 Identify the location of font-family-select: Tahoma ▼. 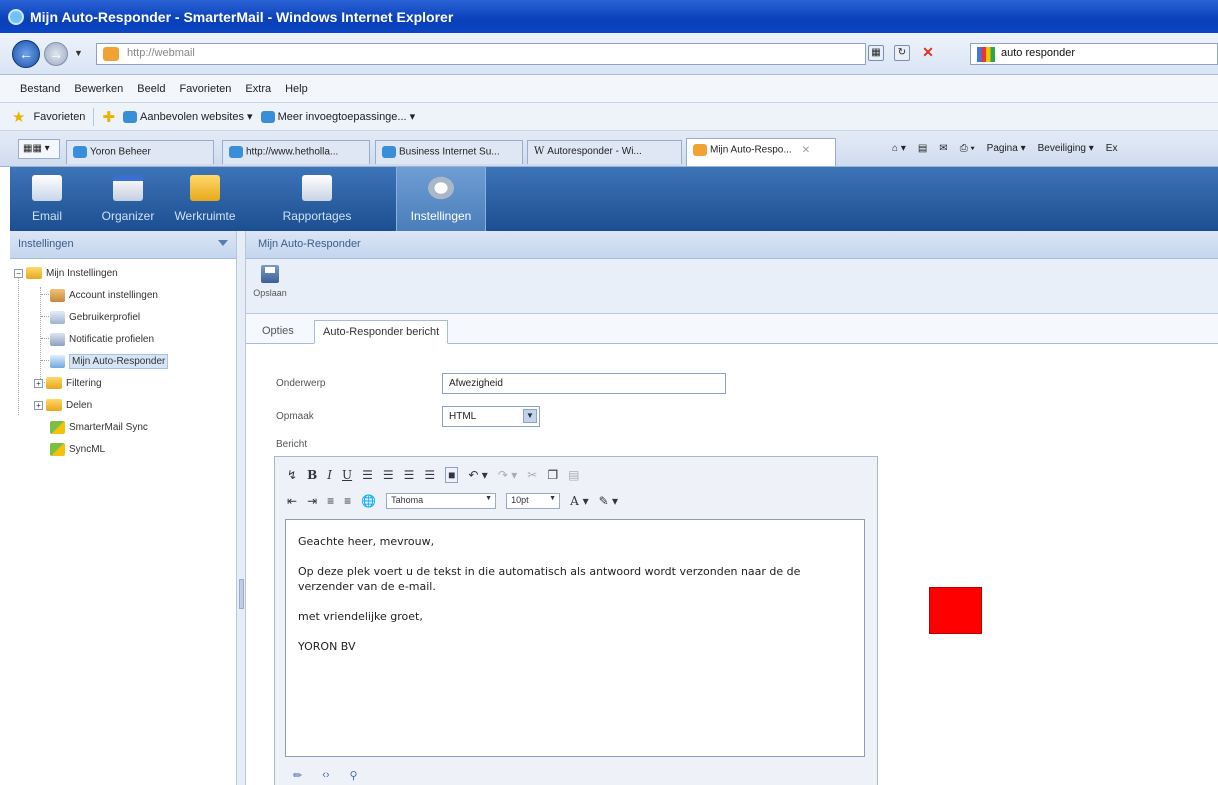
(441, 501).